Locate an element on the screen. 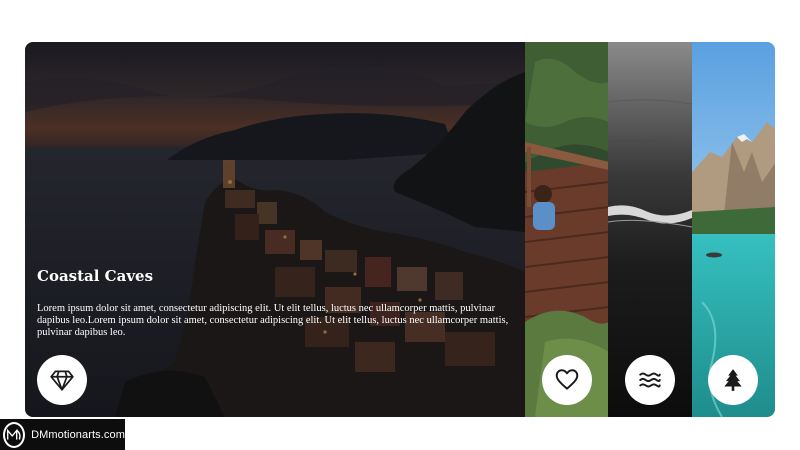 This screenshot has height=450, width=800. diamond-button is located at coordinates (62, 380).